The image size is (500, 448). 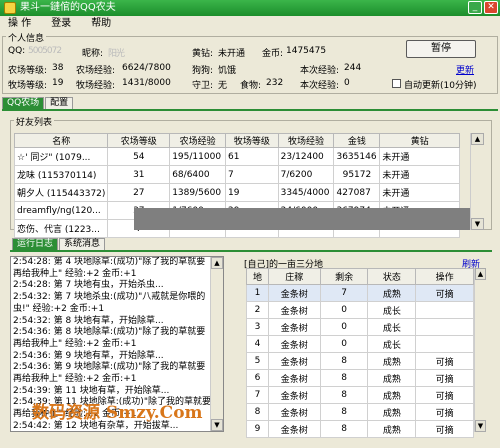 I want to click on menu-login: 登录, so click(x=61, y=24).